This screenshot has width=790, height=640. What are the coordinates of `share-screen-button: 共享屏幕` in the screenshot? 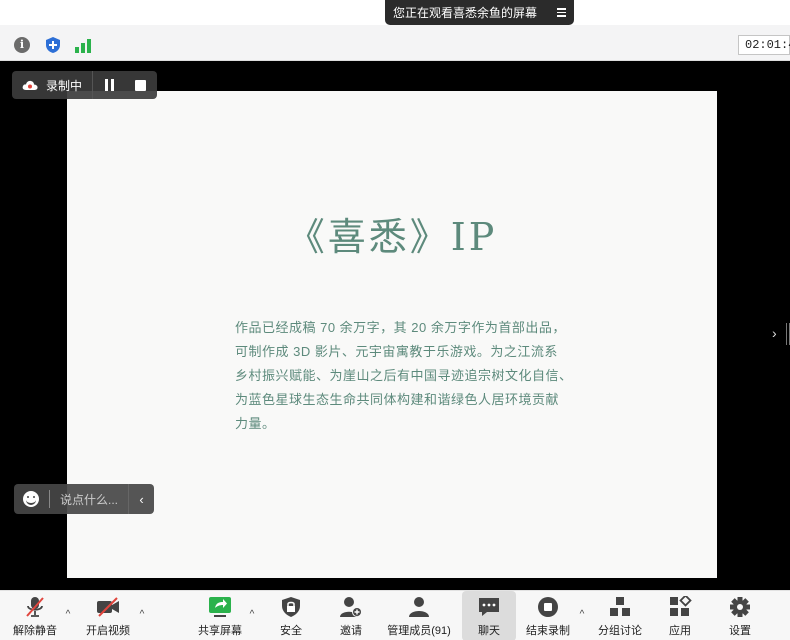 It's located at (220, 615).